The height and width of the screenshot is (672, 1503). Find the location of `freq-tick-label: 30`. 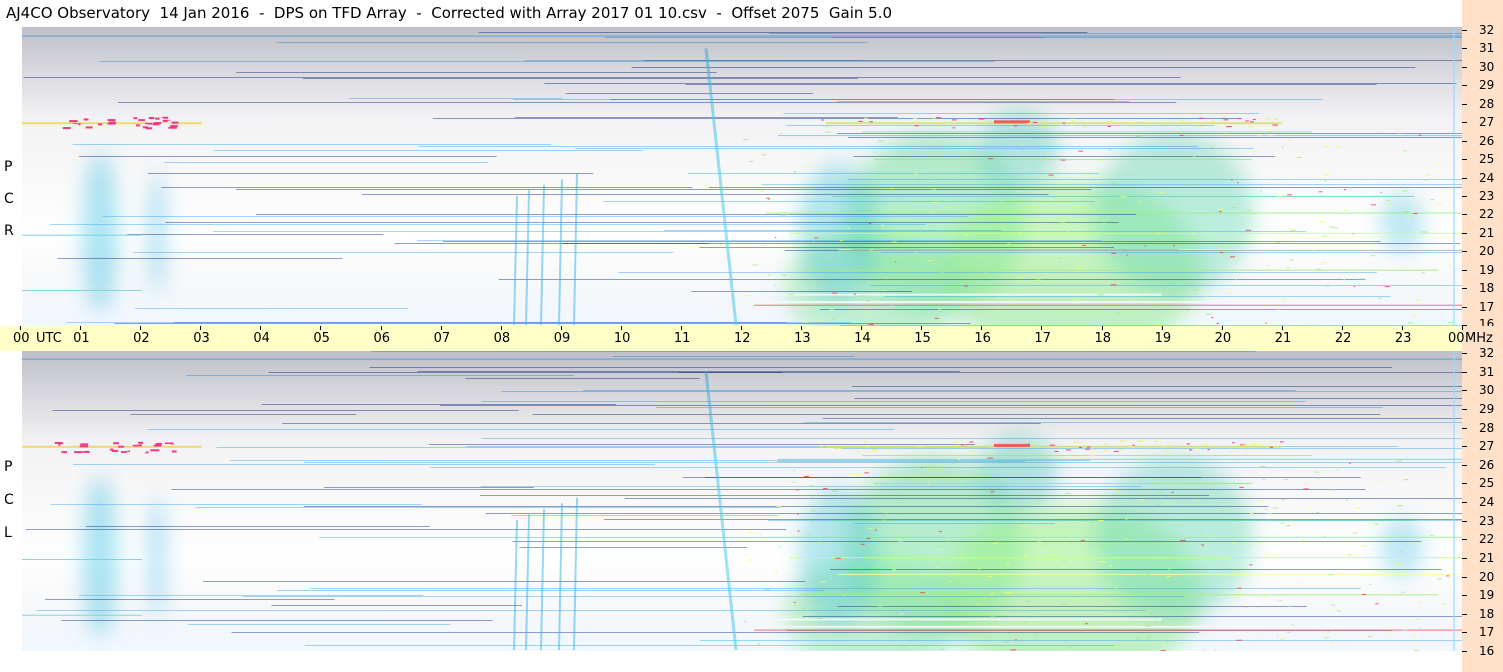

freq-tick-label: 30 is located at coordinates (1487, 66).